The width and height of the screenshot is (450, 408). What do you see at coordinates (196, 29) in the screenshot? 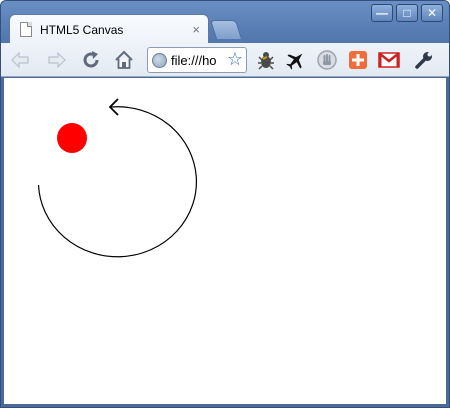
I see `tab-close-icon: ×` at bounding box center [196, 29].